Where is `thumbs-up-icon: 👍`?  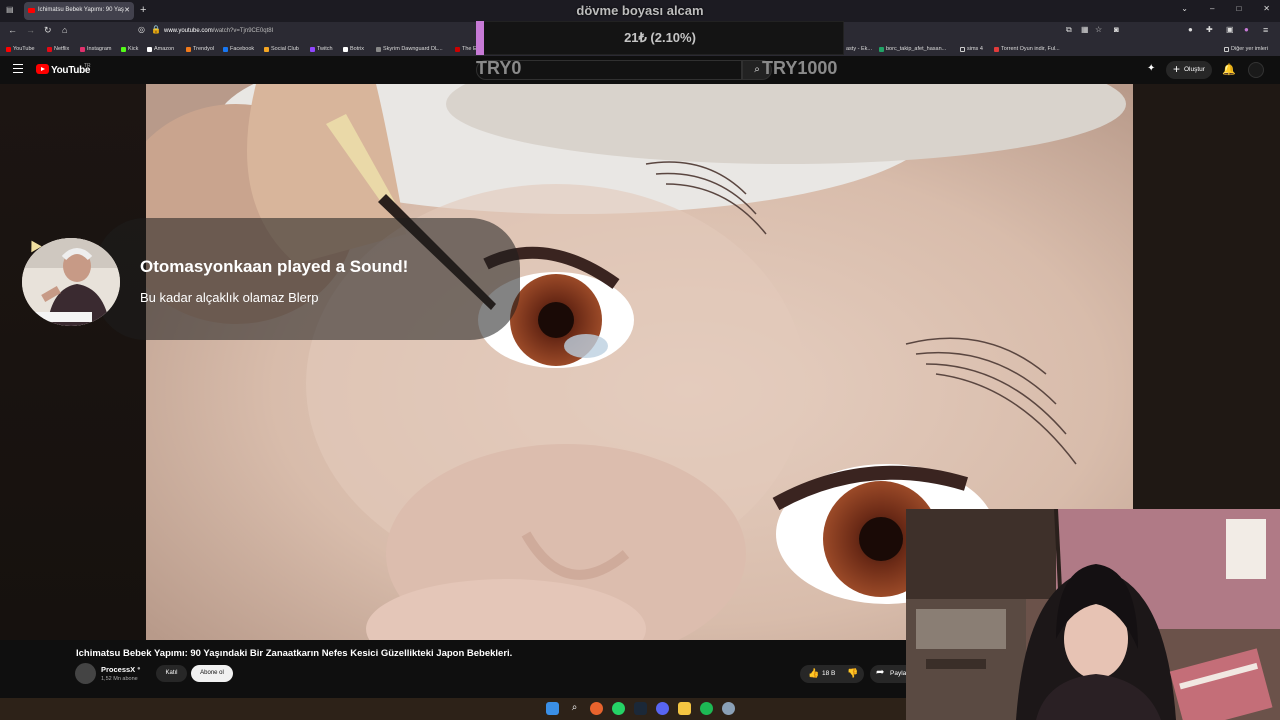
thumbs-up-icon: 👍 is located at coordinates (814, 673).